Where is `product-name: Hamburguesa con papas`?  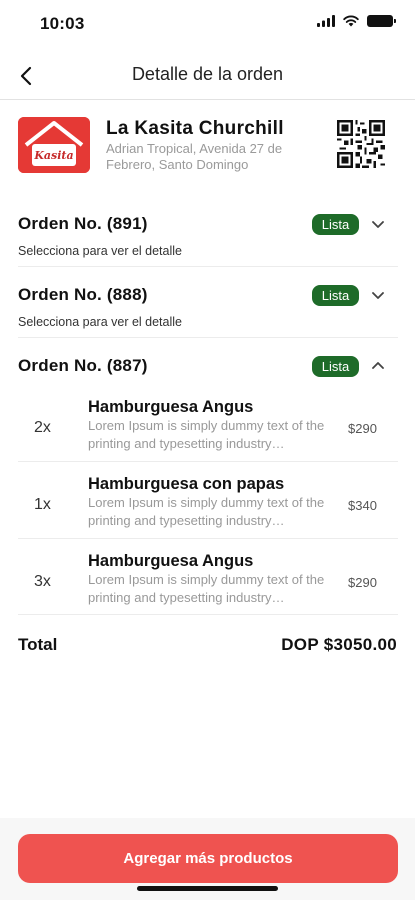
product-name: Hamburguesa con papas is located at coordinates (186, 484).